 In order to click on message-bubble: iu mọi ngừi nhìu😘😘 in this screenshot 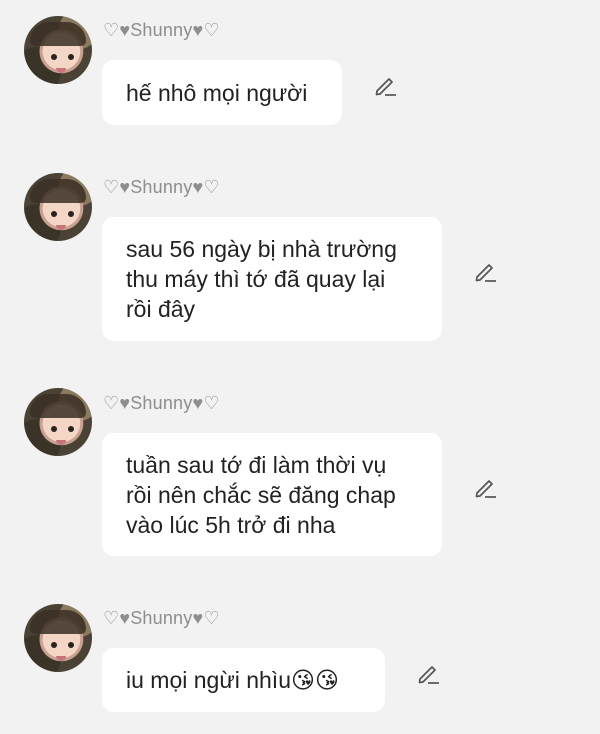, I will do `click(243, 680)`.